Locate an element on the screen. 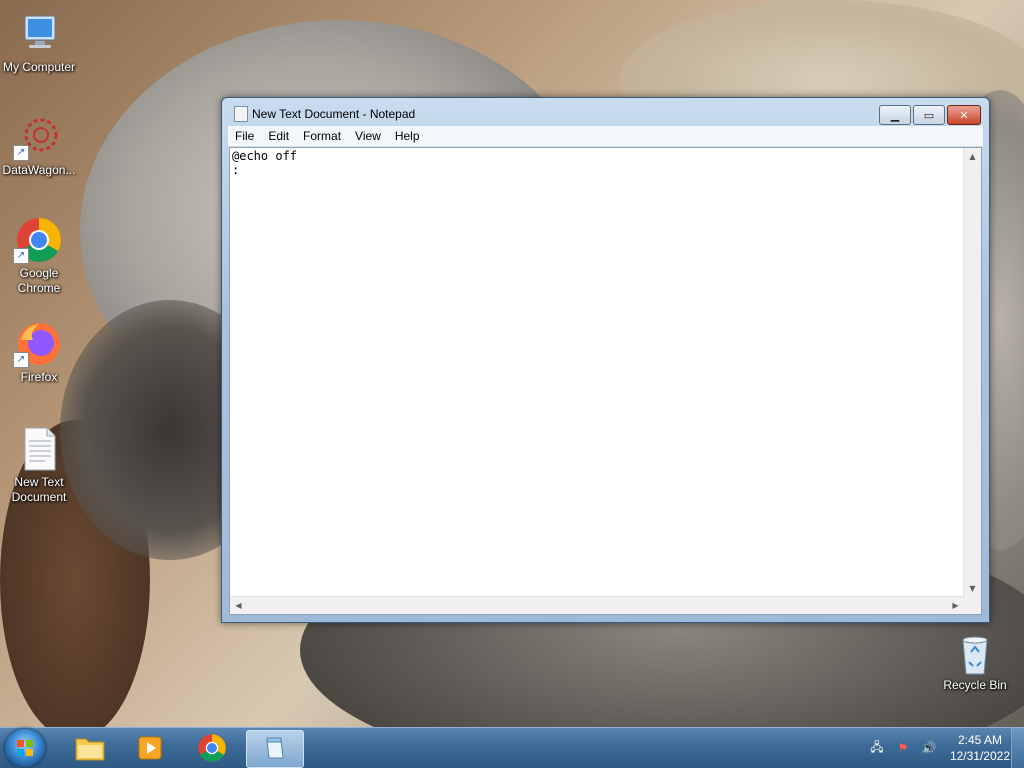 Image resolution: width=1024 pixels, height=768 pixels. desktop-icon-google-chrome: ↗ Google Chrome is located at coordinates (39, 256).